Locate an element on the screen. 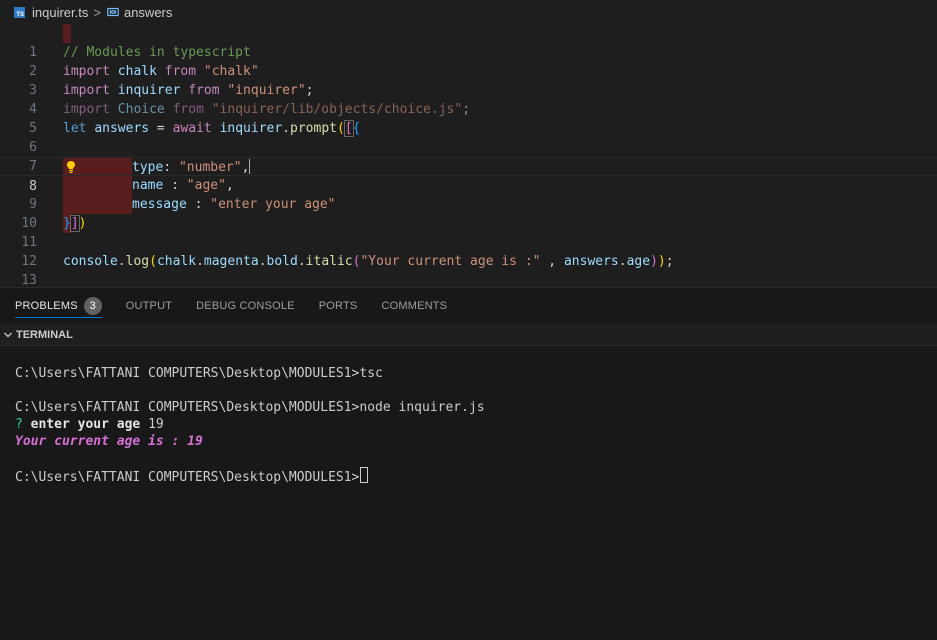 The width and height of the screenshot is (937, 640). terminal-section-header: TERMINAL is located at coordinates (468, 335).